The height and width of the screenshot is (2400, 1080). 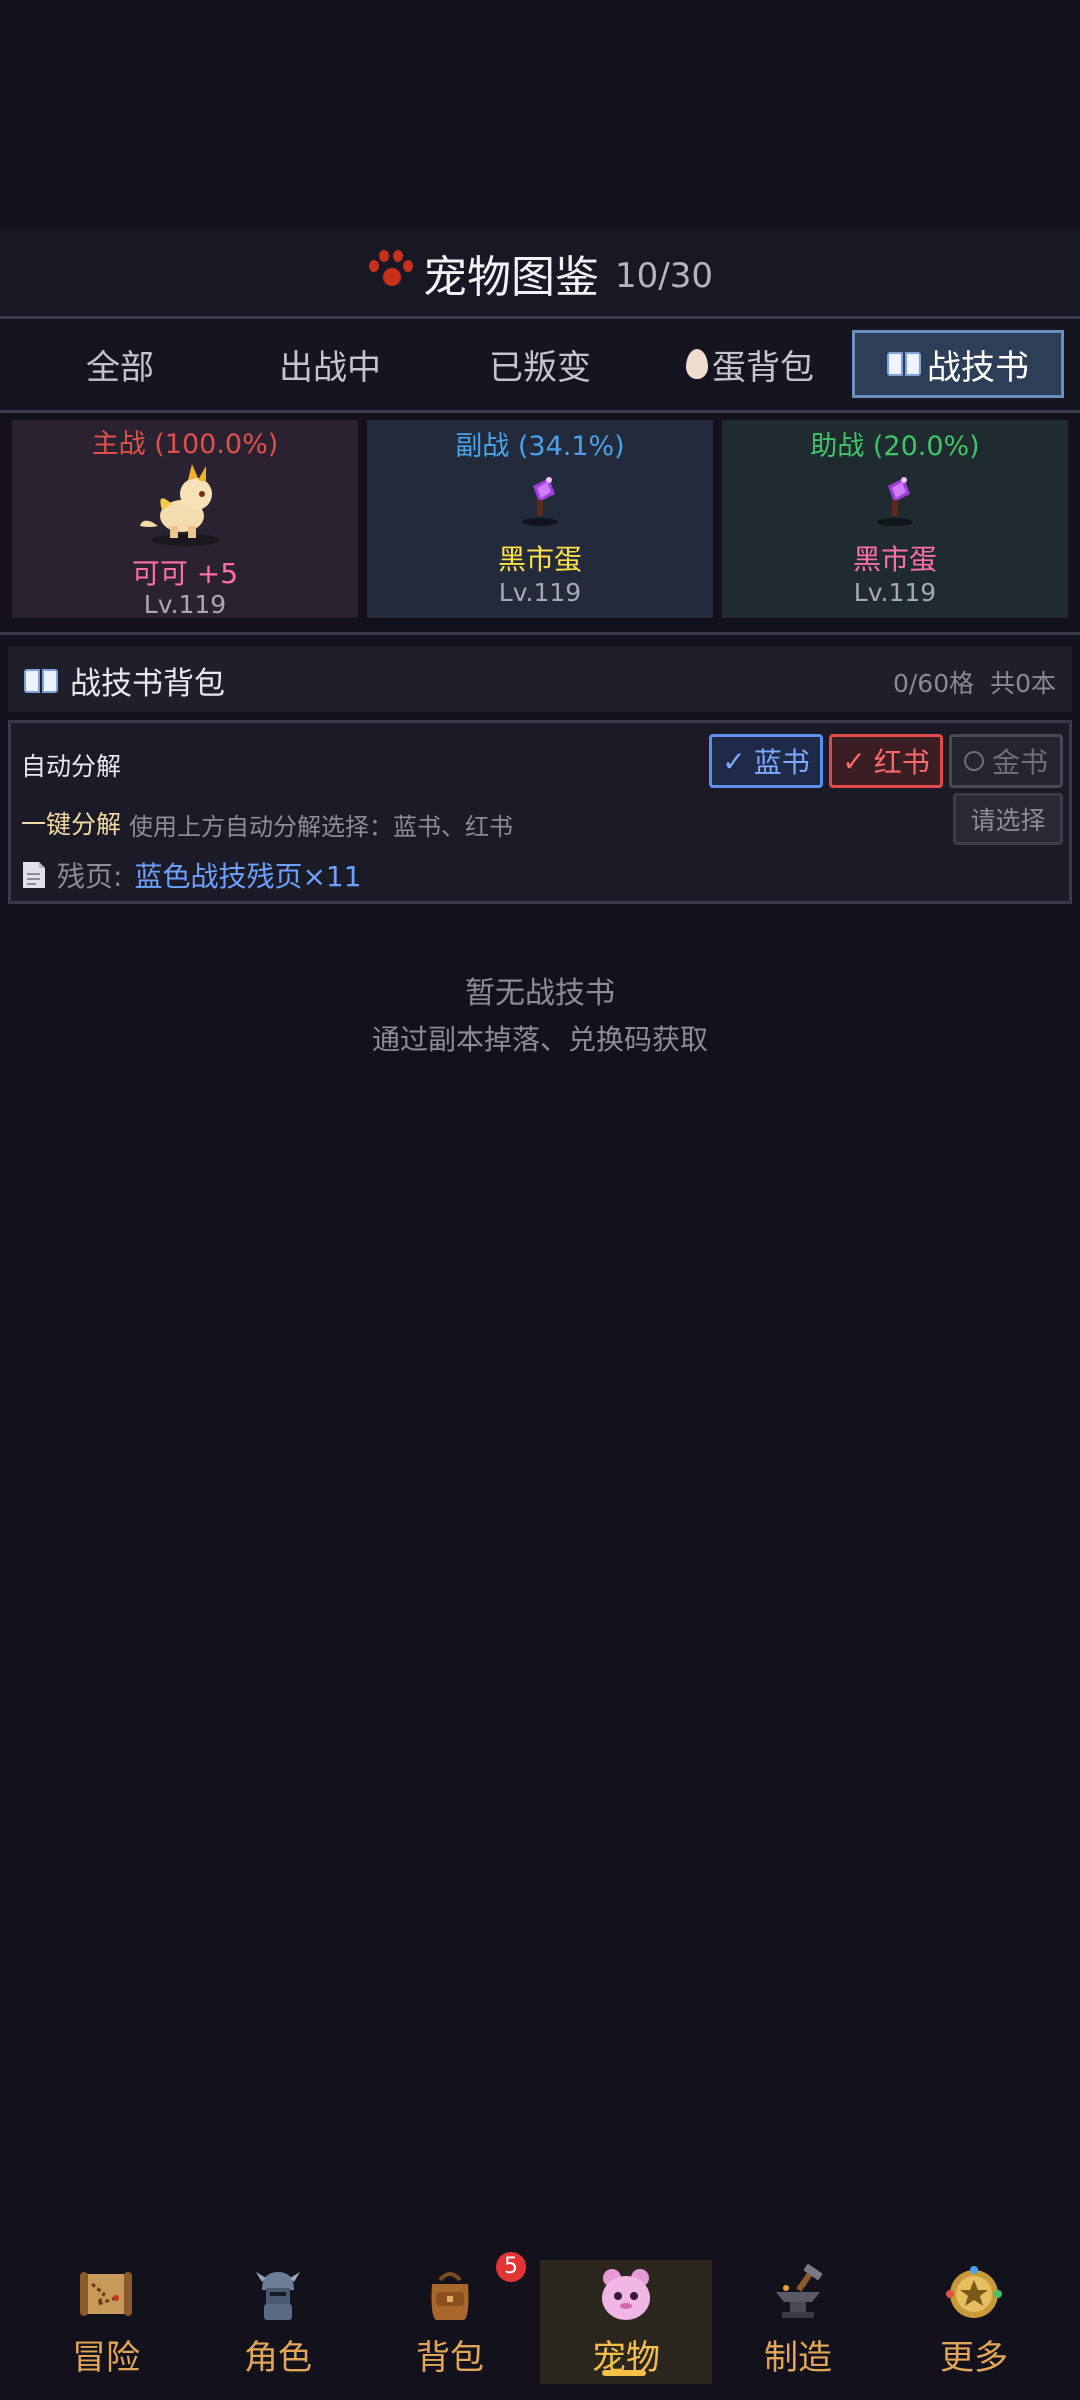 I want to click on nav-label: 角色, so click(x=278, y=2358).